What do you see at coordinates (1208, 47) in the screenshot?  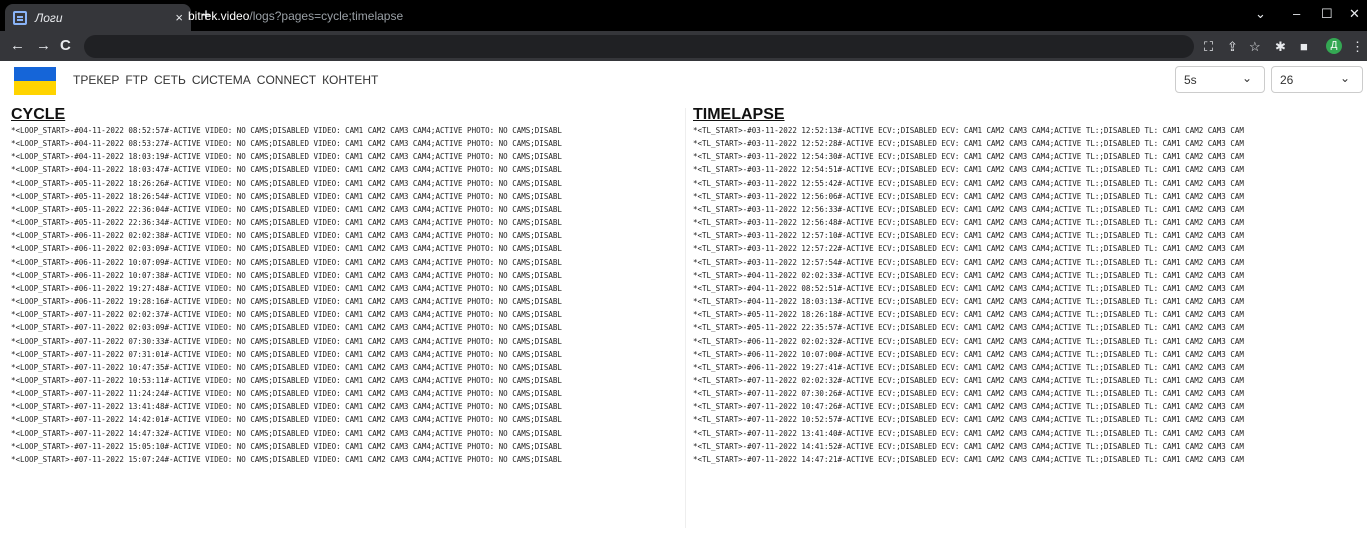 I see `translate-icon: ⛶` at bounding box center [1208, 47].